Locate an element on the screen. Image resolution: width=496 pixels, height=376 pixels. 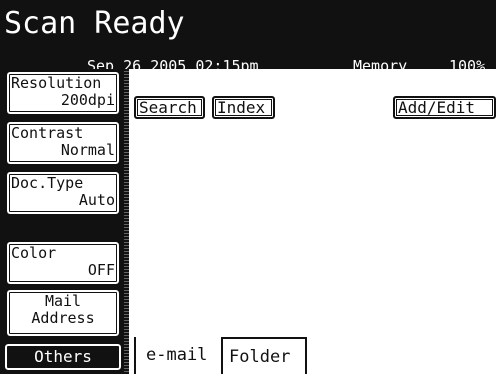
others-button: Others is located at coordinates (63, 357).